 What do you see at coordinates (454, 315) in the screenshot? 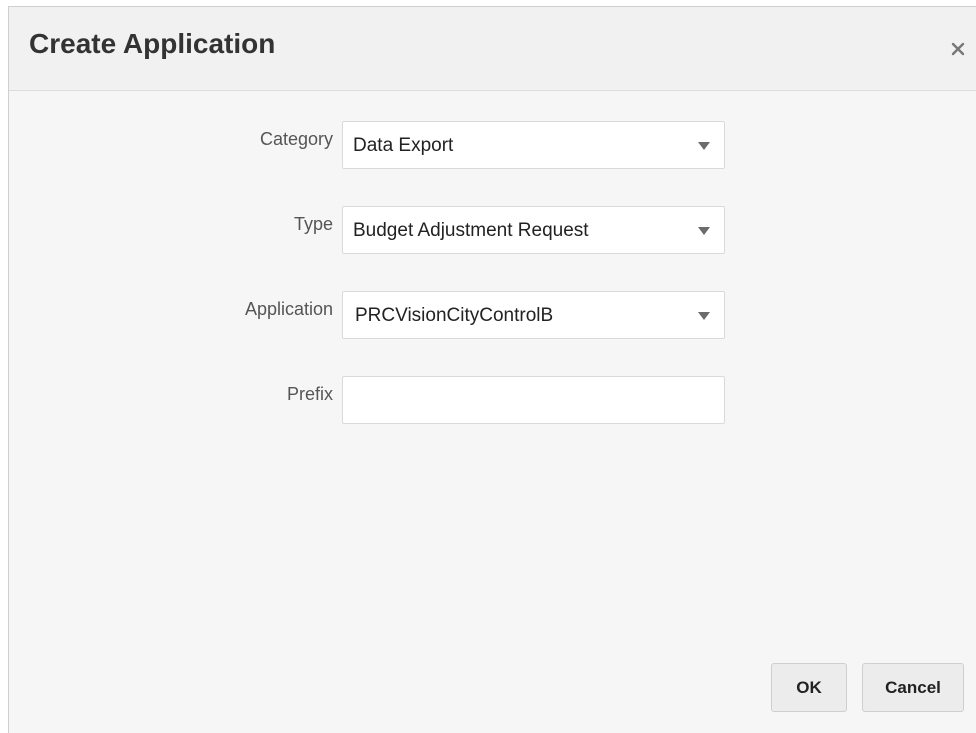
I see `application-value: PRCVisionCityControlB` at bounding box center [454, 315].